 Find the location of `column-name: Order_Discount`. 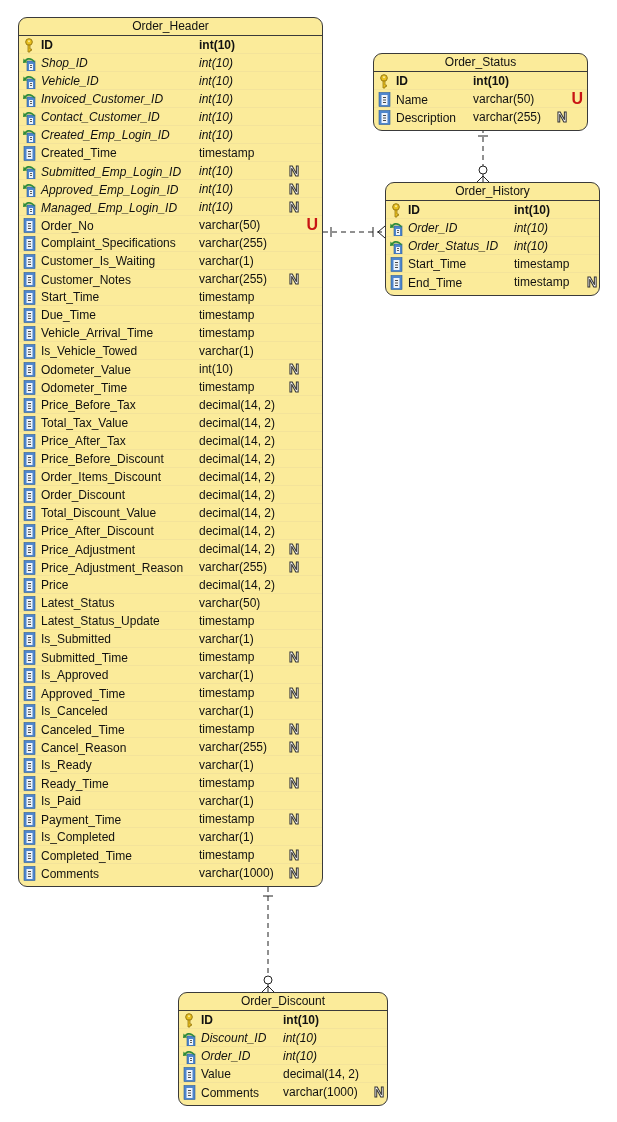

column-name: Order_Discount is located at coordinates (83, 495).